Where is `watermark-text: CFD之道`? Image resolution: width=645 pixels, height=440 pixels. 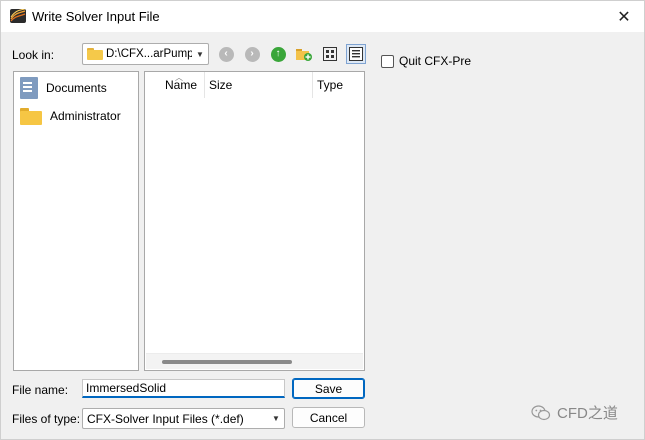 watermark-text: CFD之道 is located at coordinates (587, 413).